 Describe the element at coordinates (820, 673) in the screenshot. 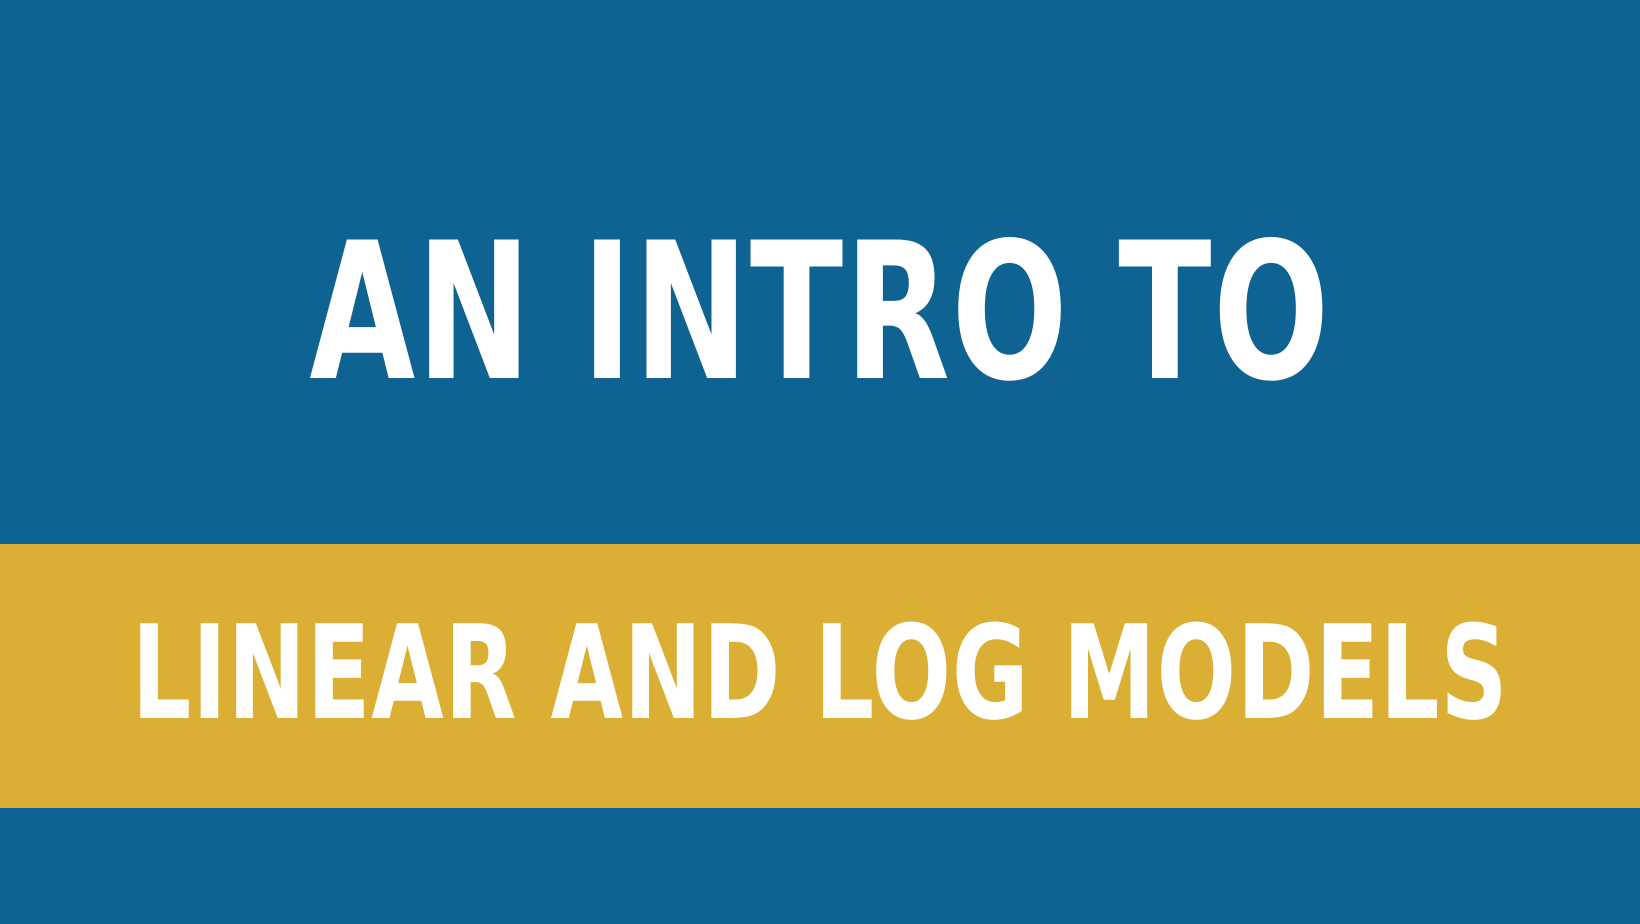

I see `title-line-2: LINEAR AND LOG MODELS` at that location.